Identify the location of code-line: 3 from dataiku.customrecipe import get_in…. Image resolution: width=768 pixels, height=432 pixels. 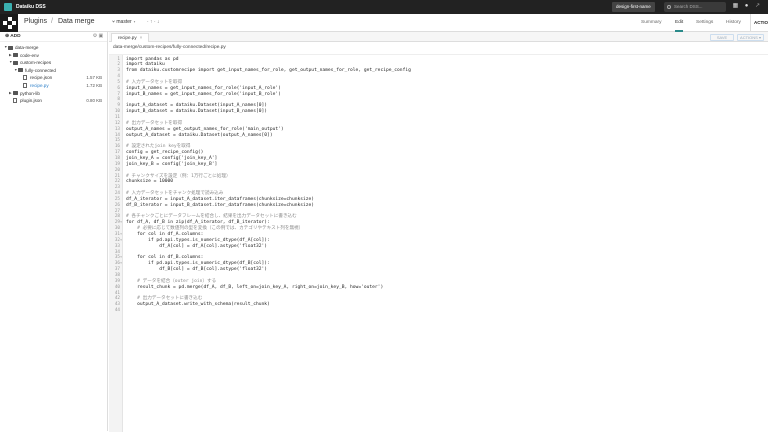
(438, 71).